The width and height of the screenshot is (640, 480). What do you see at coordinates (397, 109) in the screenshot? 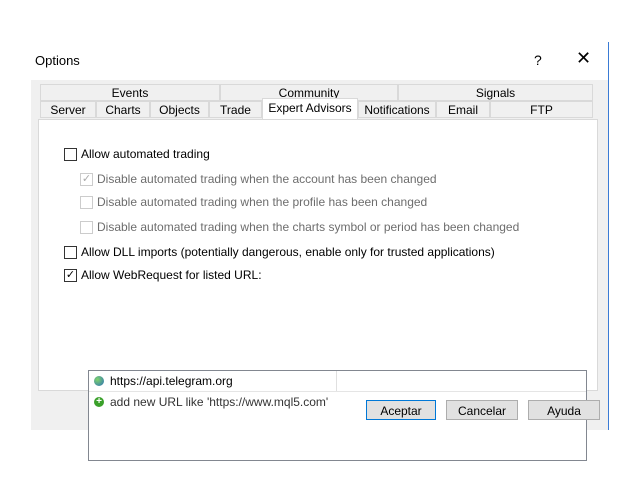
I see `tab-notifications: Notifications` at bounding box center [397, 109].